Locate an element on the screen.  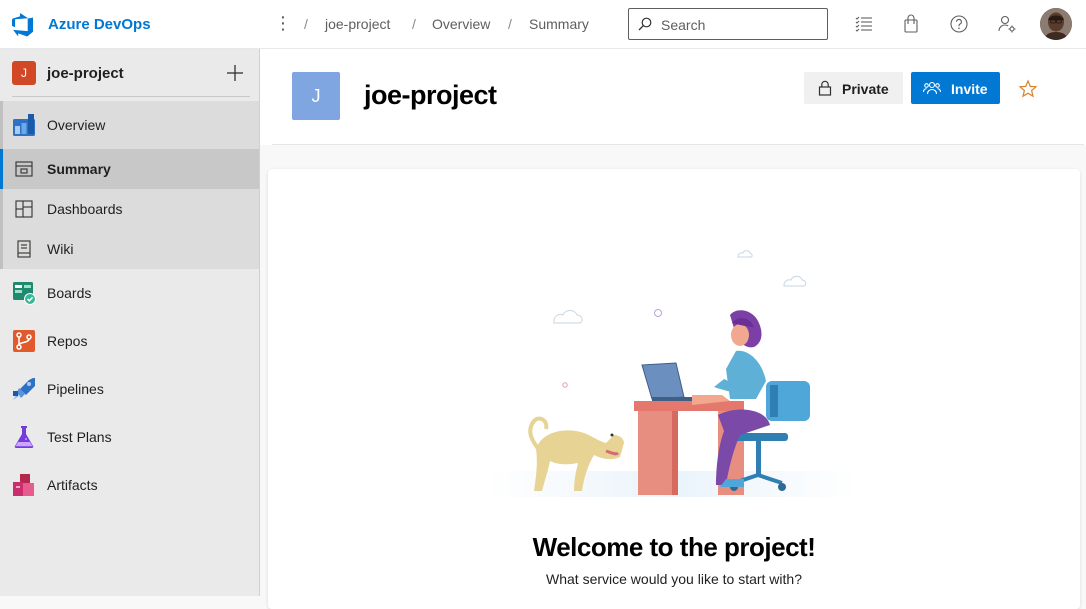
user-settings-icon is located at coordinates (1007, 24).